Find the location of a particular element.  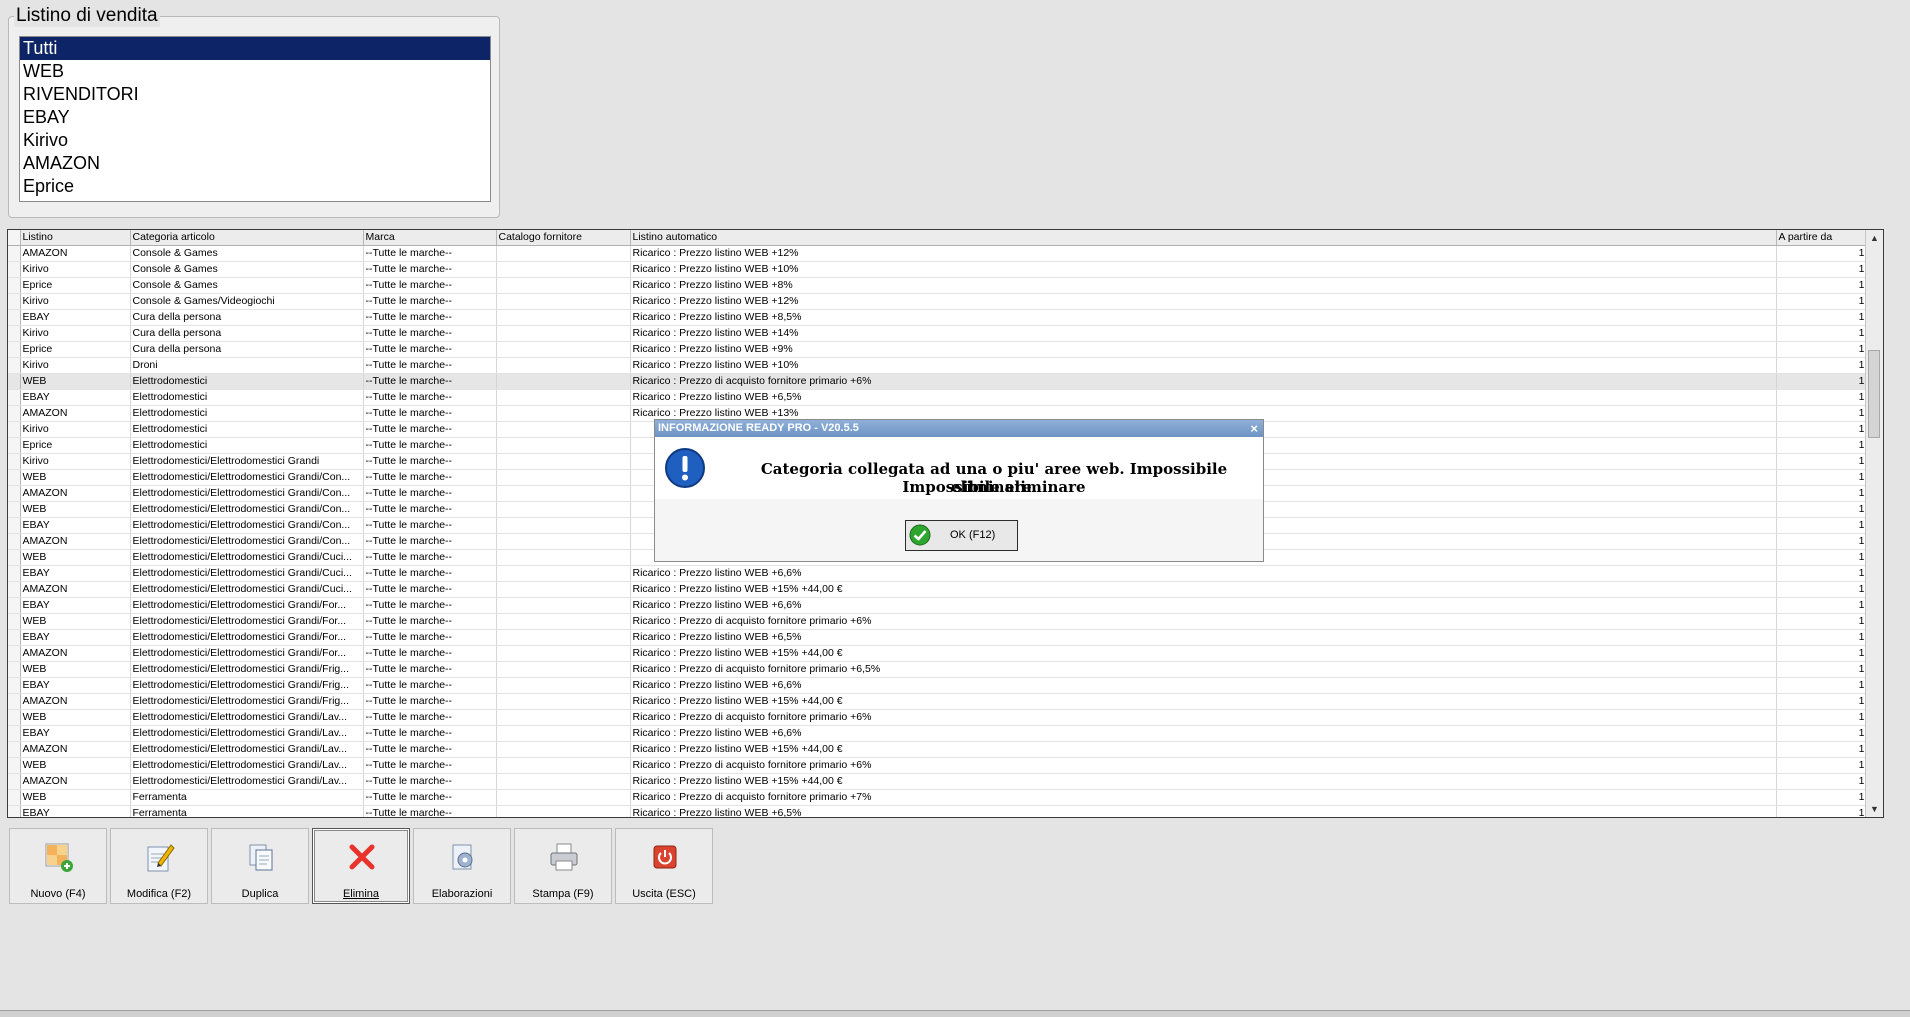

cell-listino-automatico: Ricarico : Prezzo listino WEB +6,6% is located at coordinates (1203, 605).